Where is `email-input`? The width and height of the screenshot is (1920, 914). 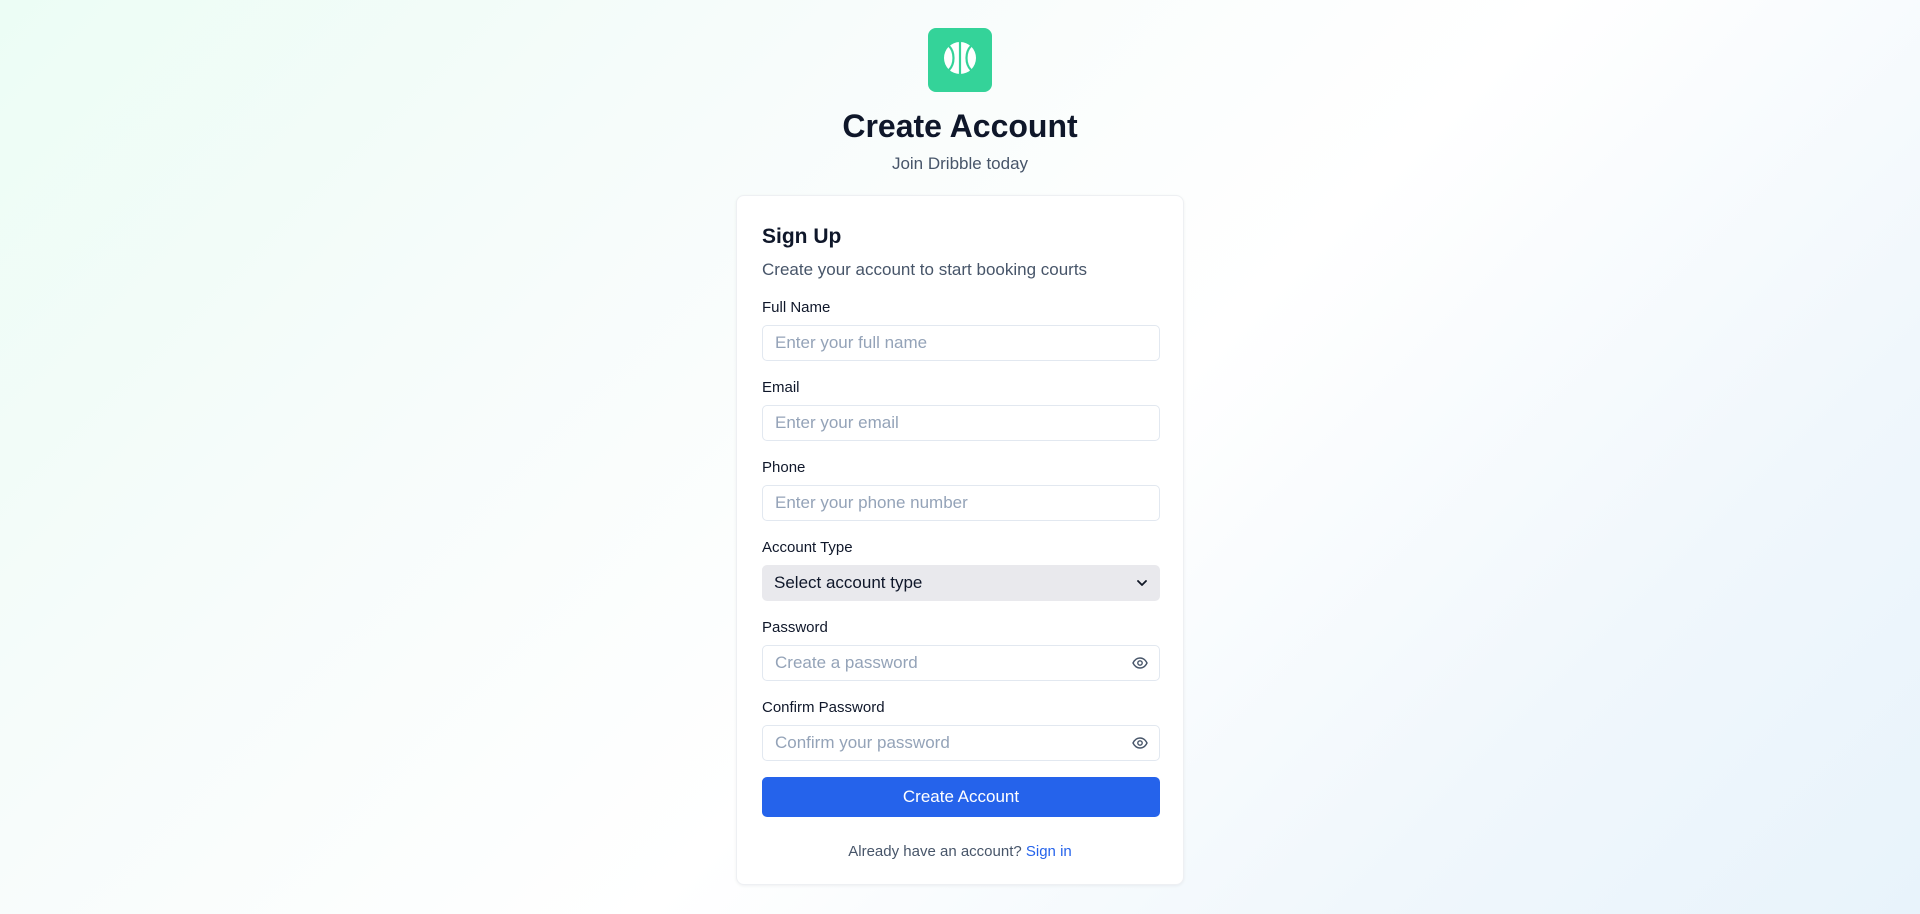
email-input is located at coordinates (961, 423).